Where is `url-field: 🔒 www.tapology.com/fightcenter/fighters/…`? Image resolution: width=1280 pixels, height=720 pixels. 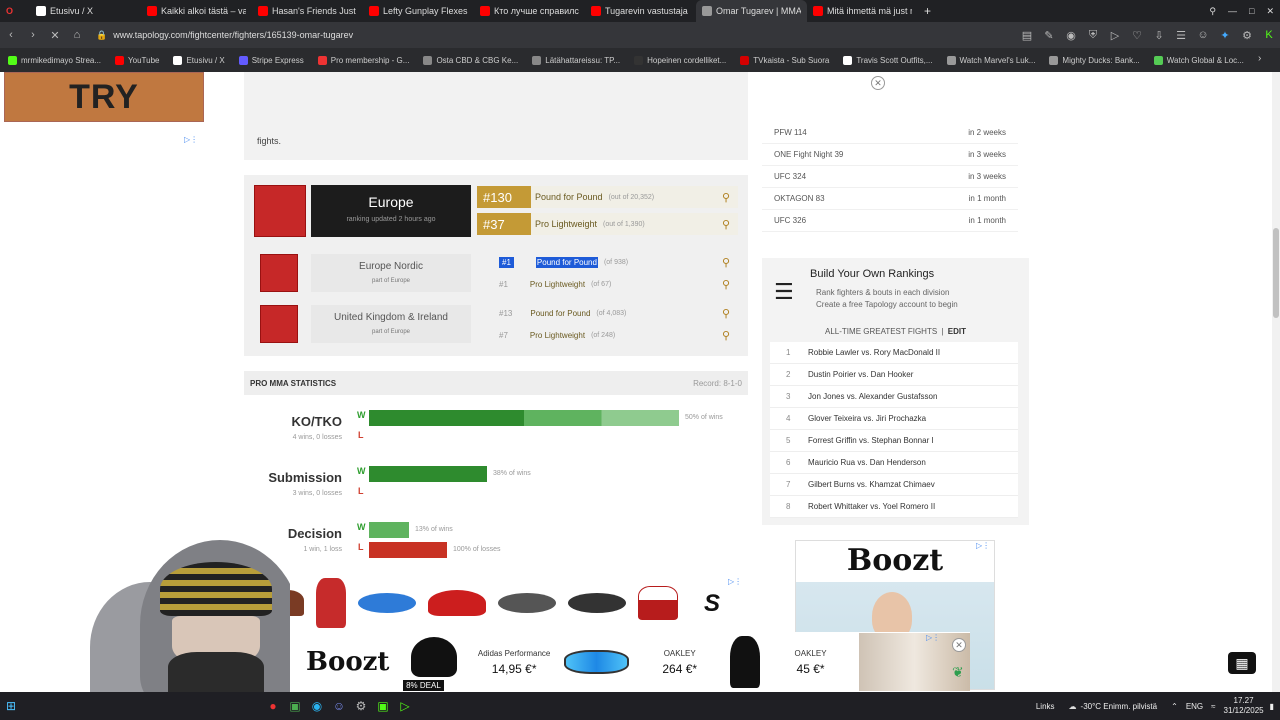
url-field: 🔒 www.tapology.com/fightcenter/fighters/… is located at coordinates (552, 35).